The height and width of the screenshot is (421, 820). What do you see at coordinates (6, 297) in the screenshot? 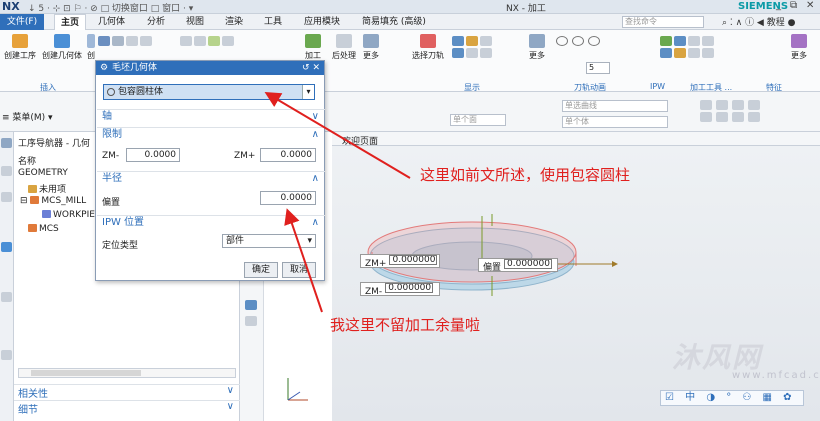
I see `roles-tab-icon` at bounding box center [6, 297].